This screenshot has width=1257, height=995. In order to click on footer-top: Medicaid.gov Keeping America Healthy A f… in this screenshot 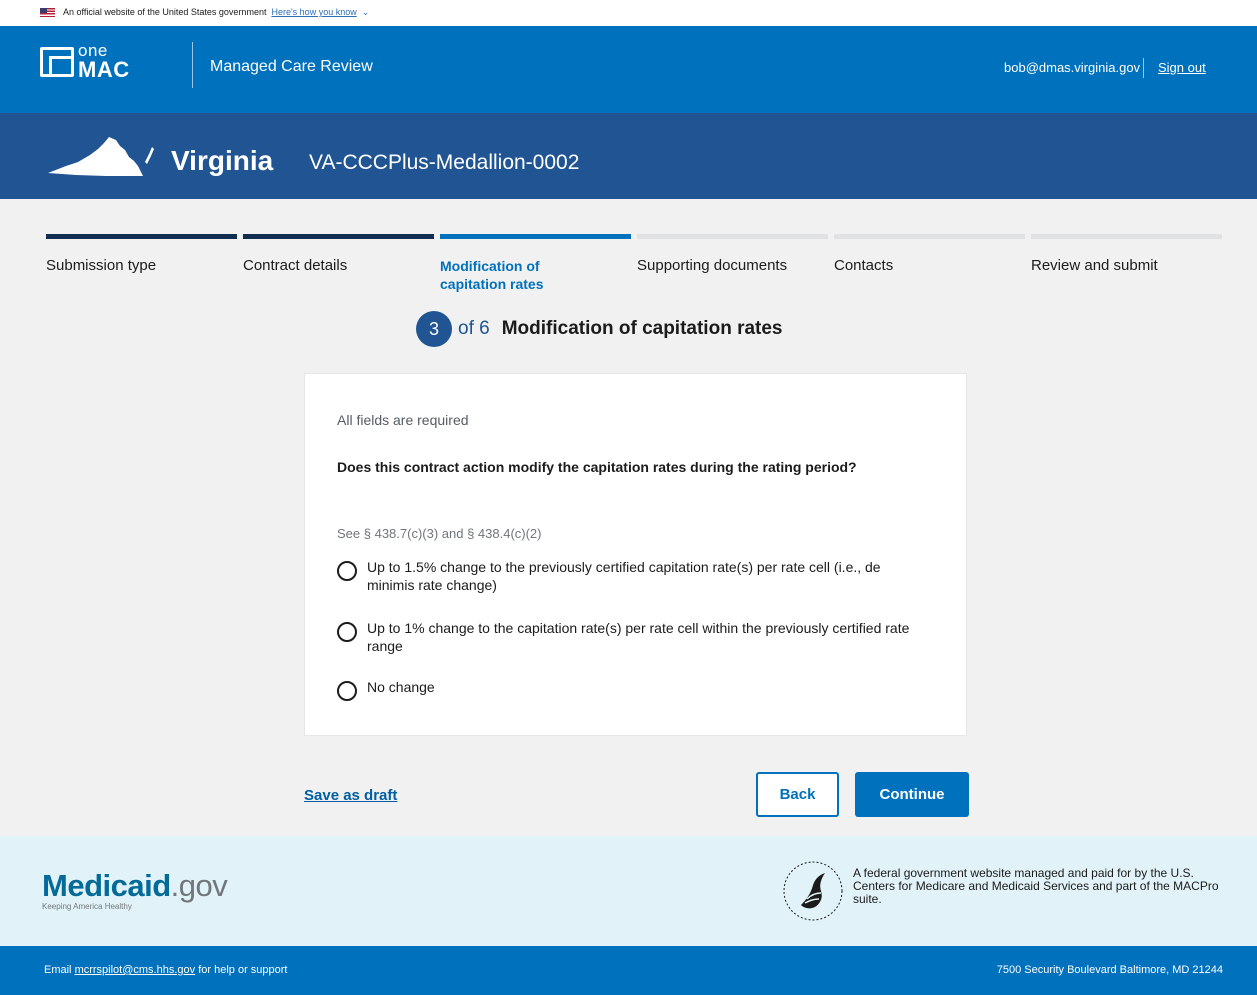, I will do `click(628, 891)`.